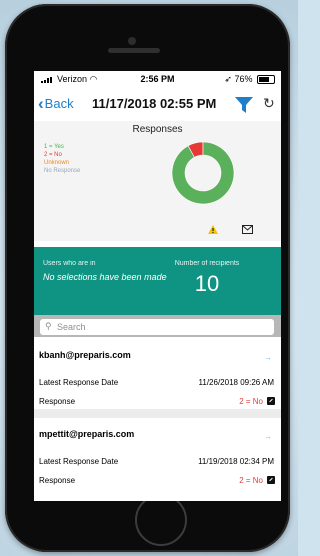  What do you see at coordinates (157, 413) in the screenshot?
I see `divider` at bounding box center [157, 413].